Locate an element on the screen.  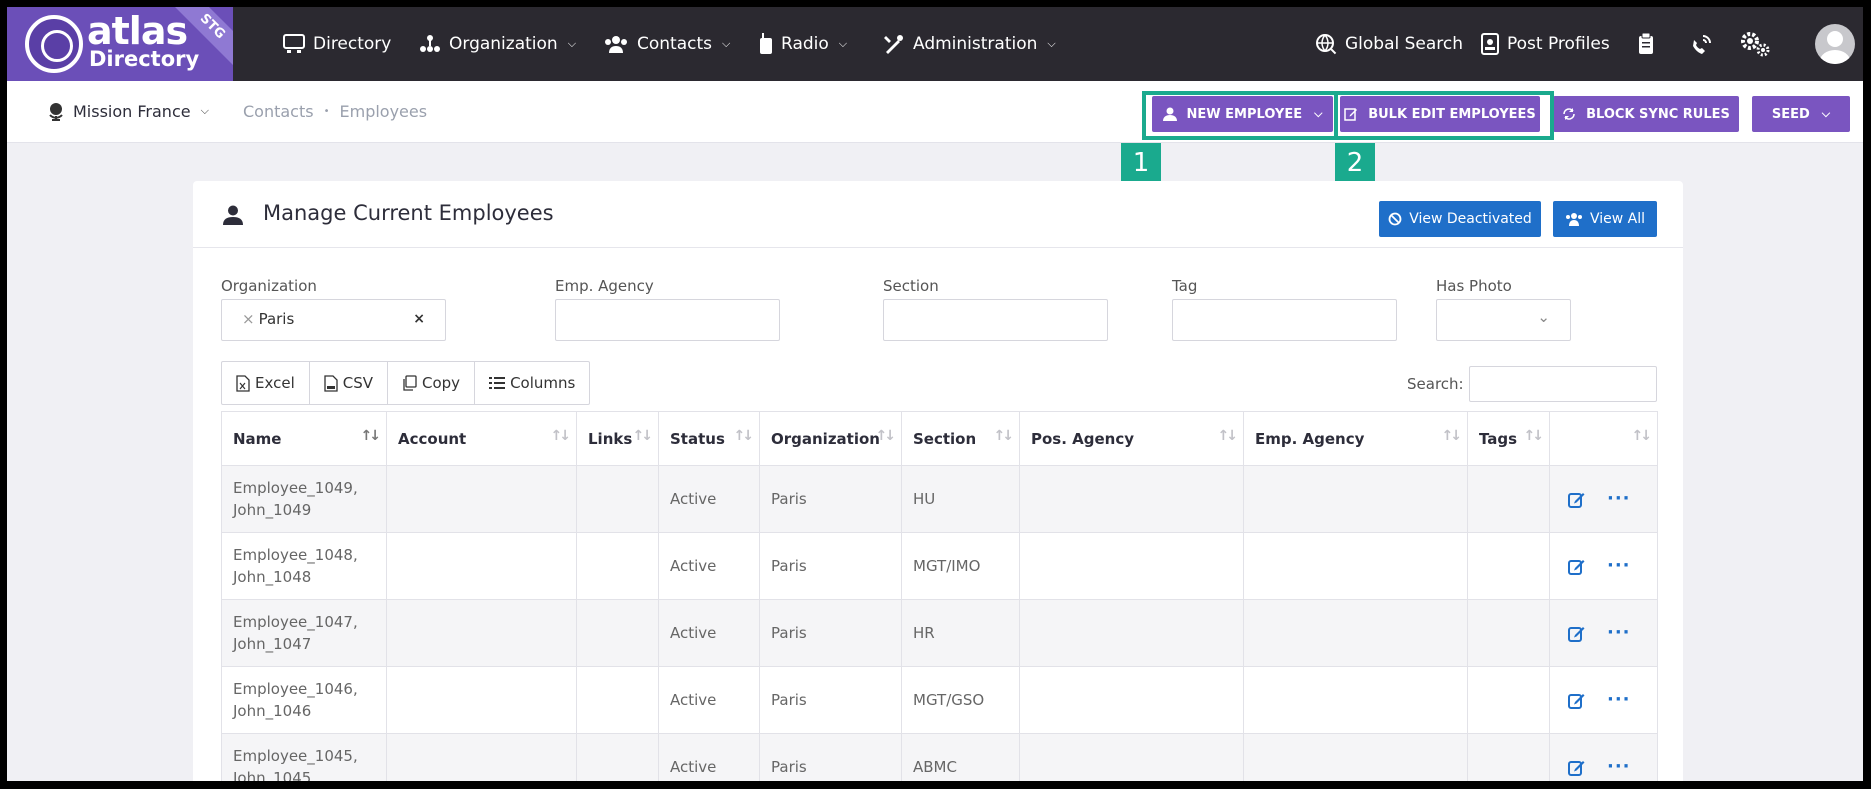
tools-icon is located at coordinates (893, 44).